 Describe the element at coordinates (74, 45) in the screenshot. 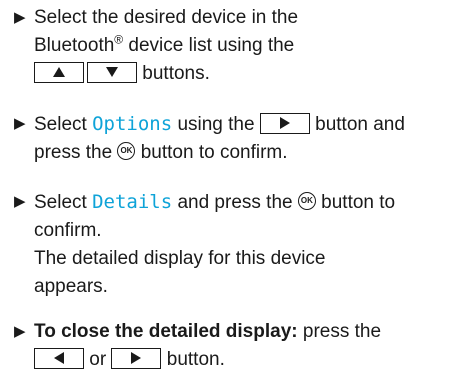

I see `bluetooth-text: Bluetooth` at that location.